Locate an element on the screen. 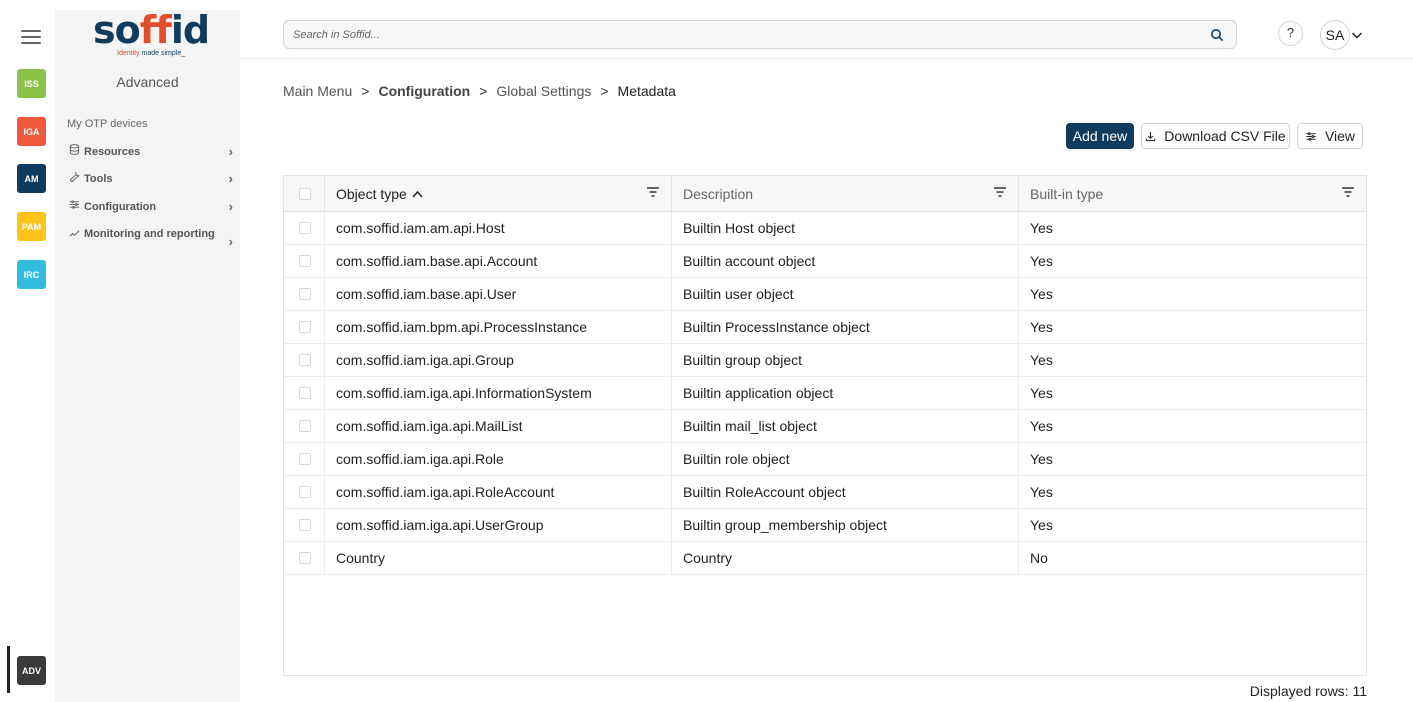 The width and height of the screenshot is (1413, 702). search-input is located at coordinates (724, 34).